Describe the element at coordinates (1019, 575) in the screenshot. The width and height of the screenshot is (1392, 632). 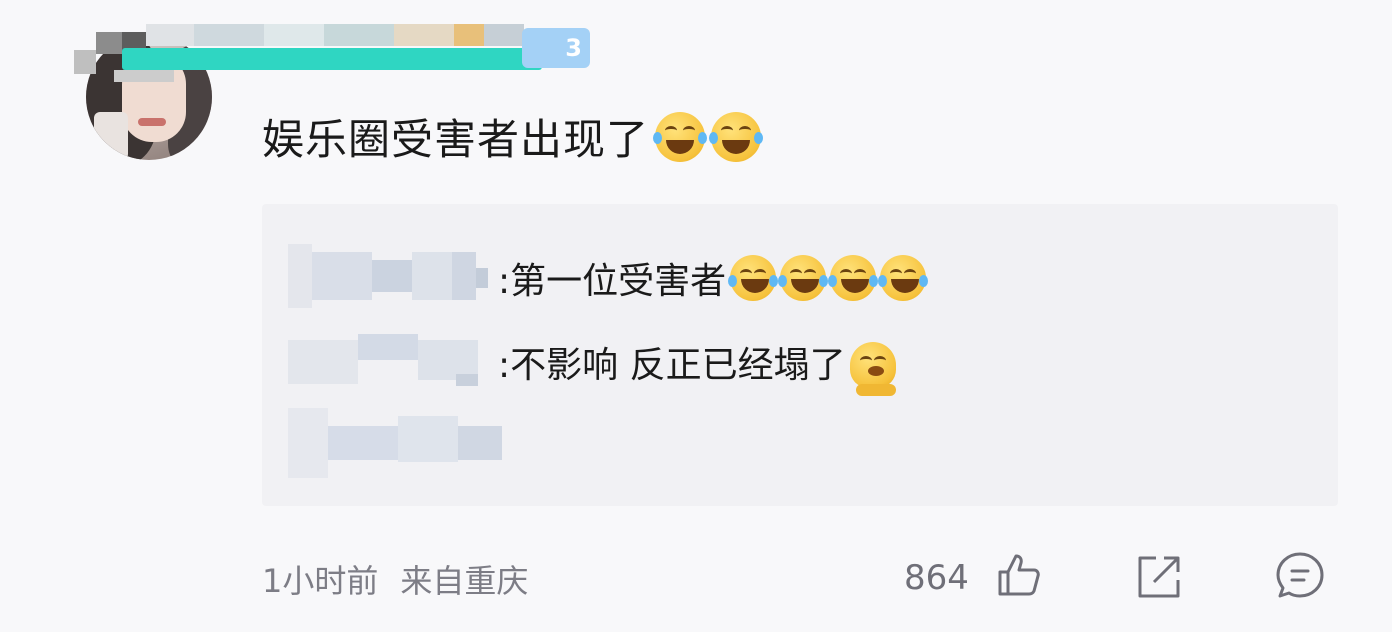
I see `thumbs-up-icon` at that location.